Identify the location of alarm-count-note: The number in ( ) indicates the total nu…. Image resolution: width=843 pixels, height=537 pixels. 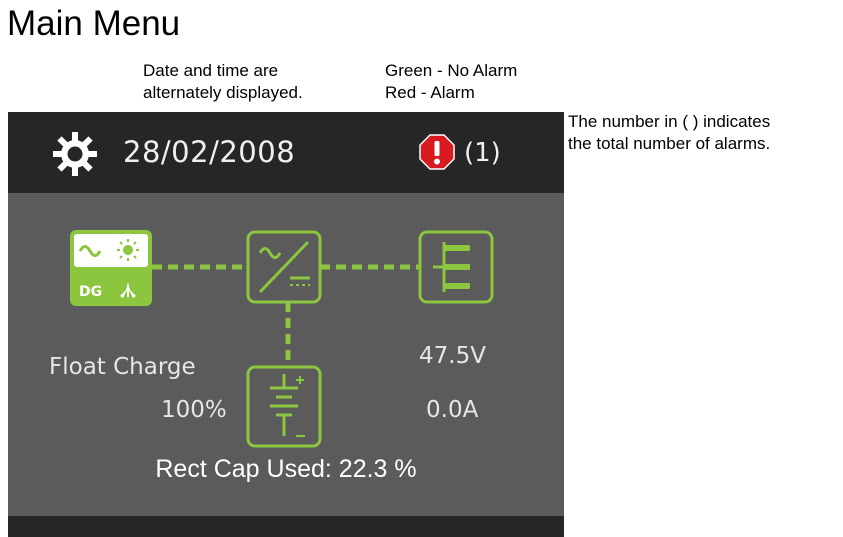
(669, 133).